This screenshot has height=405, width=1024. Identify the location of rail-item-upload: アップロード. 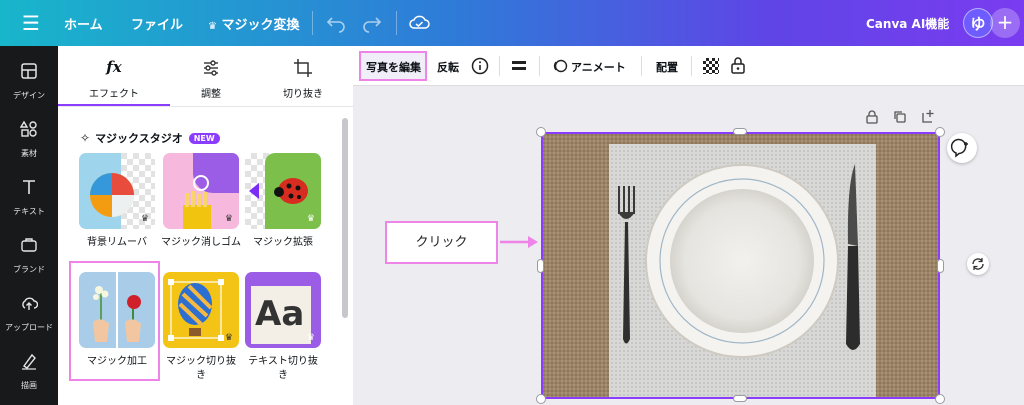
(29, 314).